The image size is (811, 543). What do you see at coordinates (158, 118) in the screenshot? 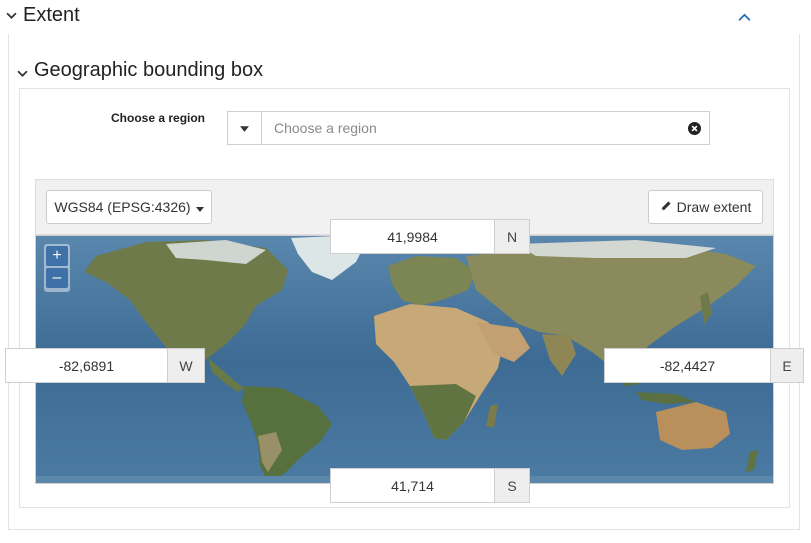
I see `region-label: Choose a region` at bounding box center [158, 118].